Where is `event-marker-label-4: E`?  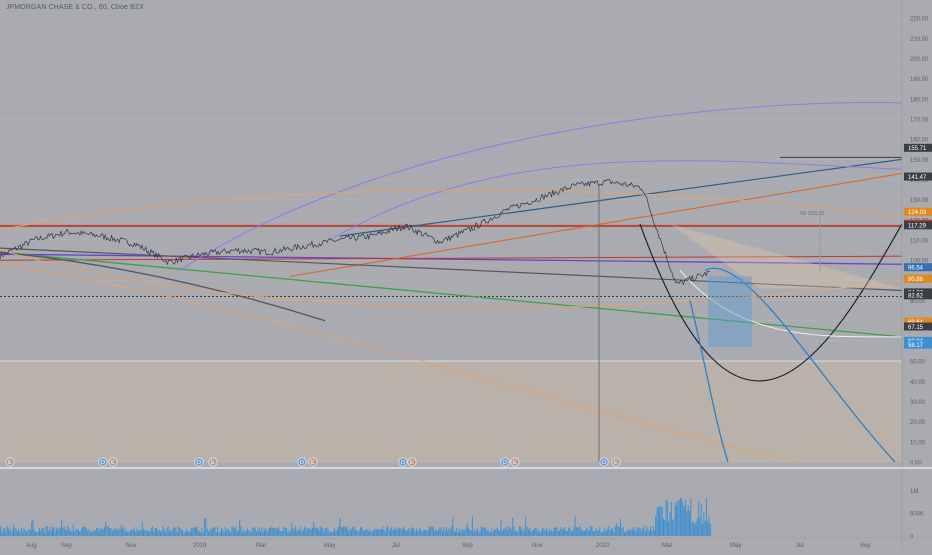 event-marker-label-4: E is located at coordinates (213, 463).